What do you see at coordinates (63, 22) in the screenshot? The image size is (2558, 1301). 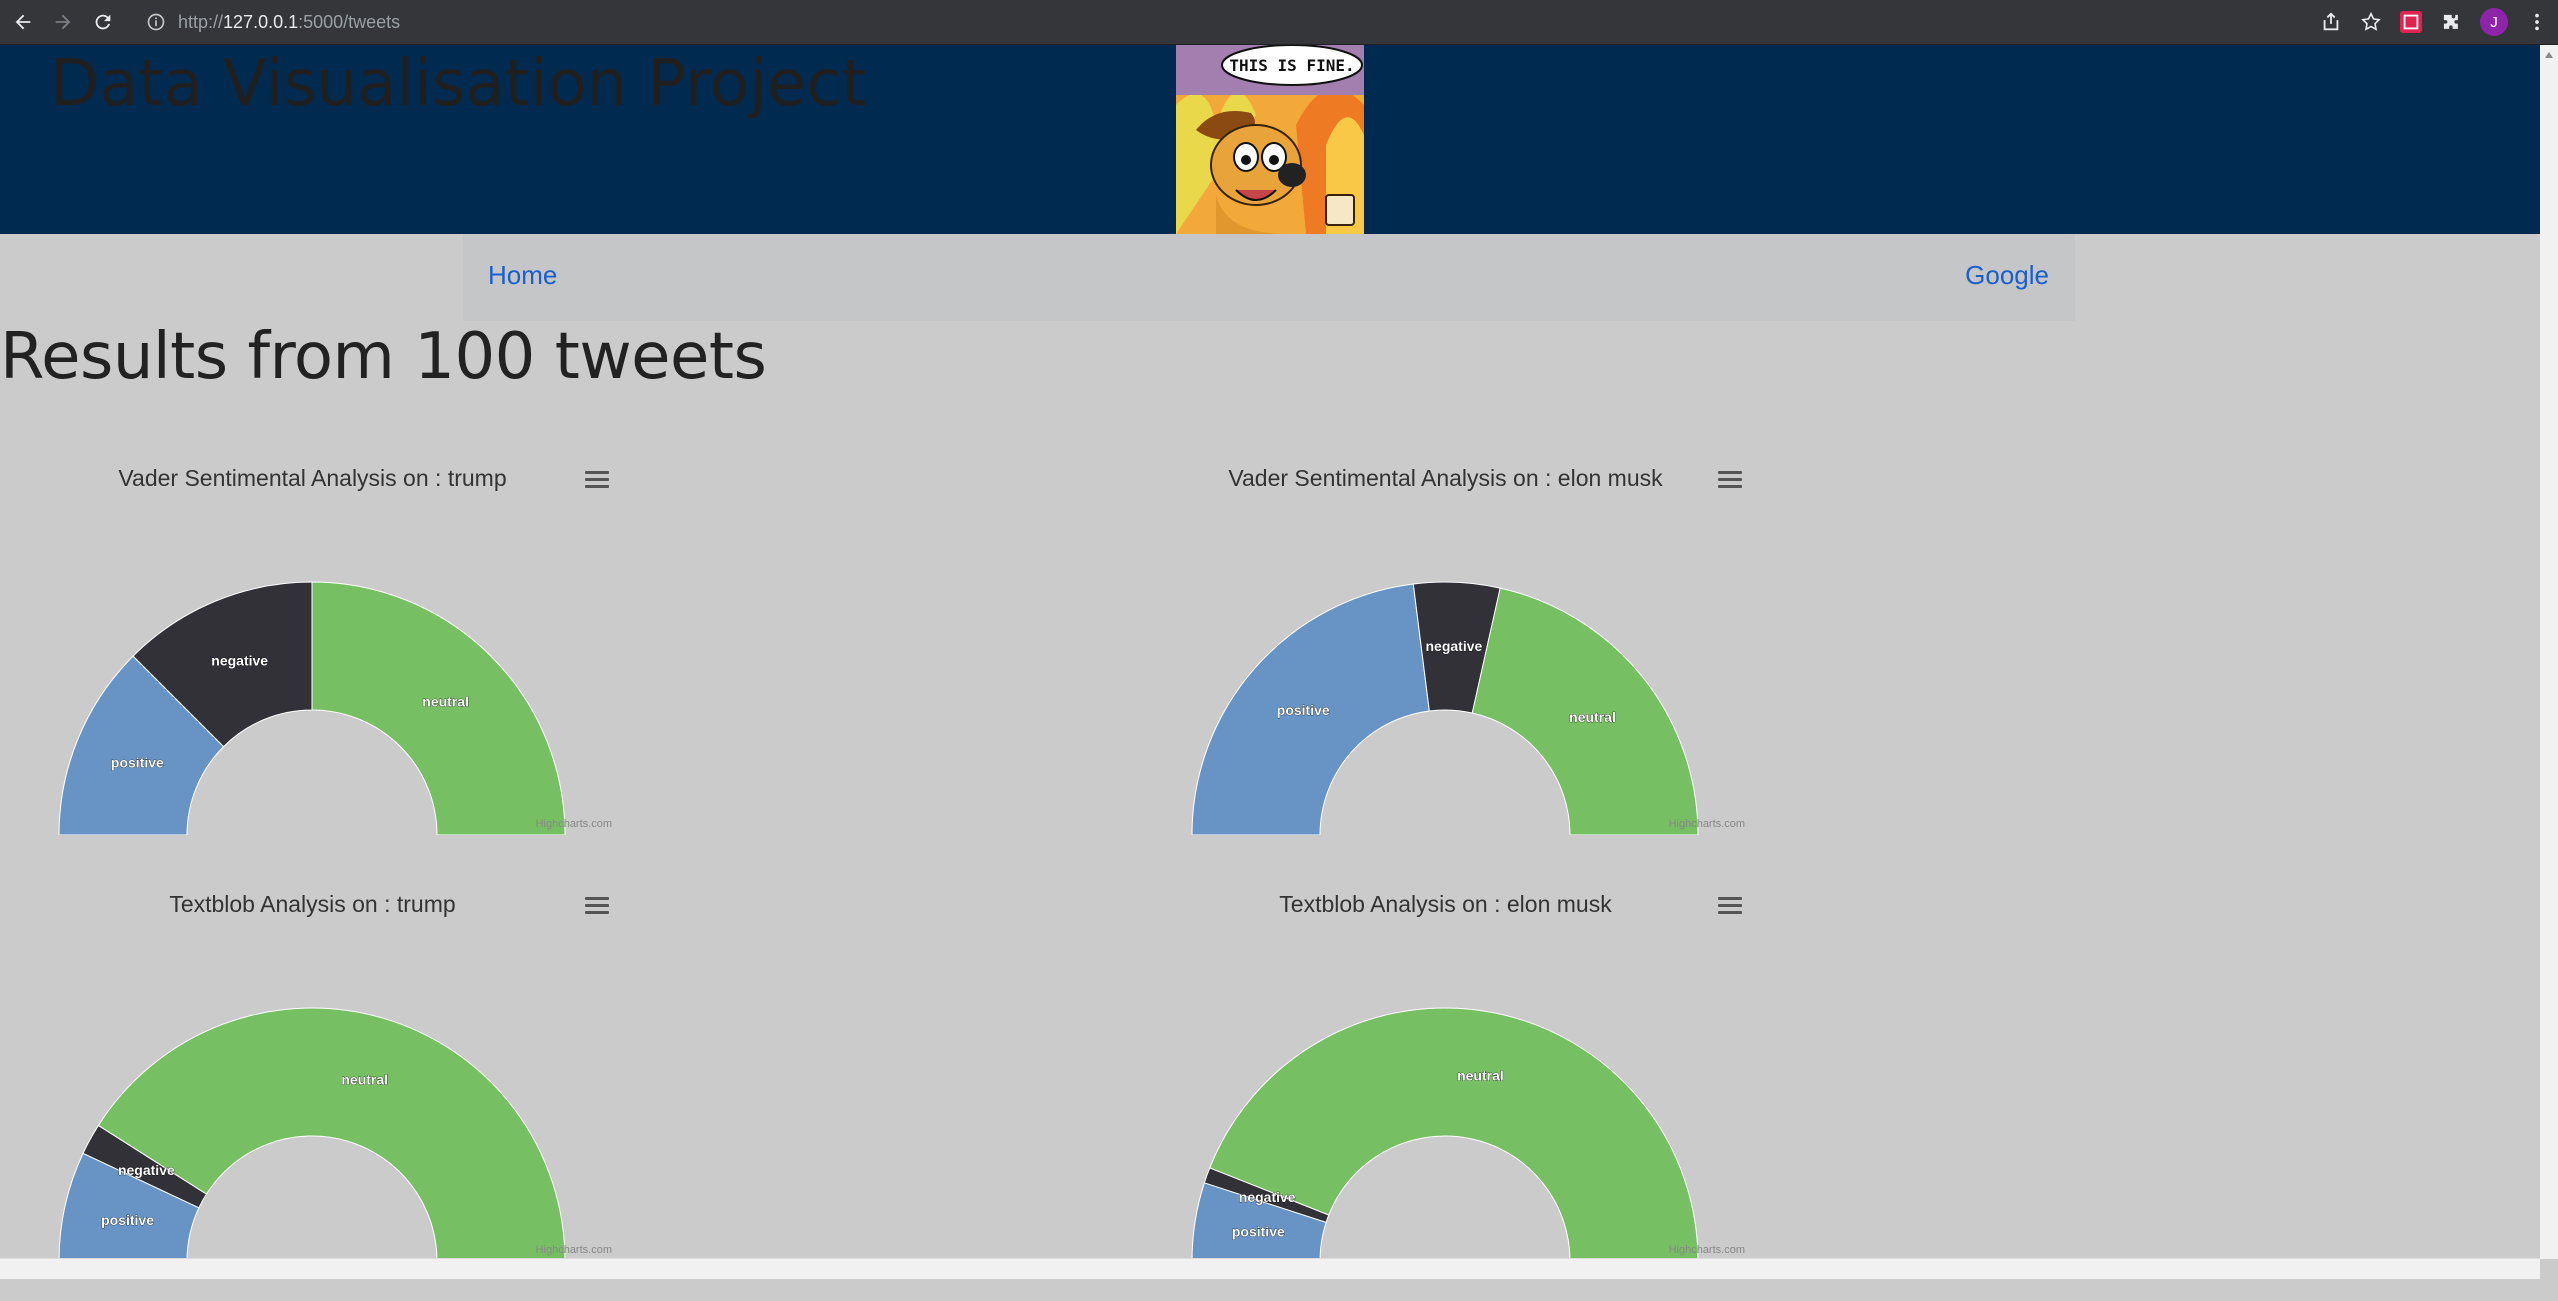 I see `forward-icon` at bounding box center [63, 22].